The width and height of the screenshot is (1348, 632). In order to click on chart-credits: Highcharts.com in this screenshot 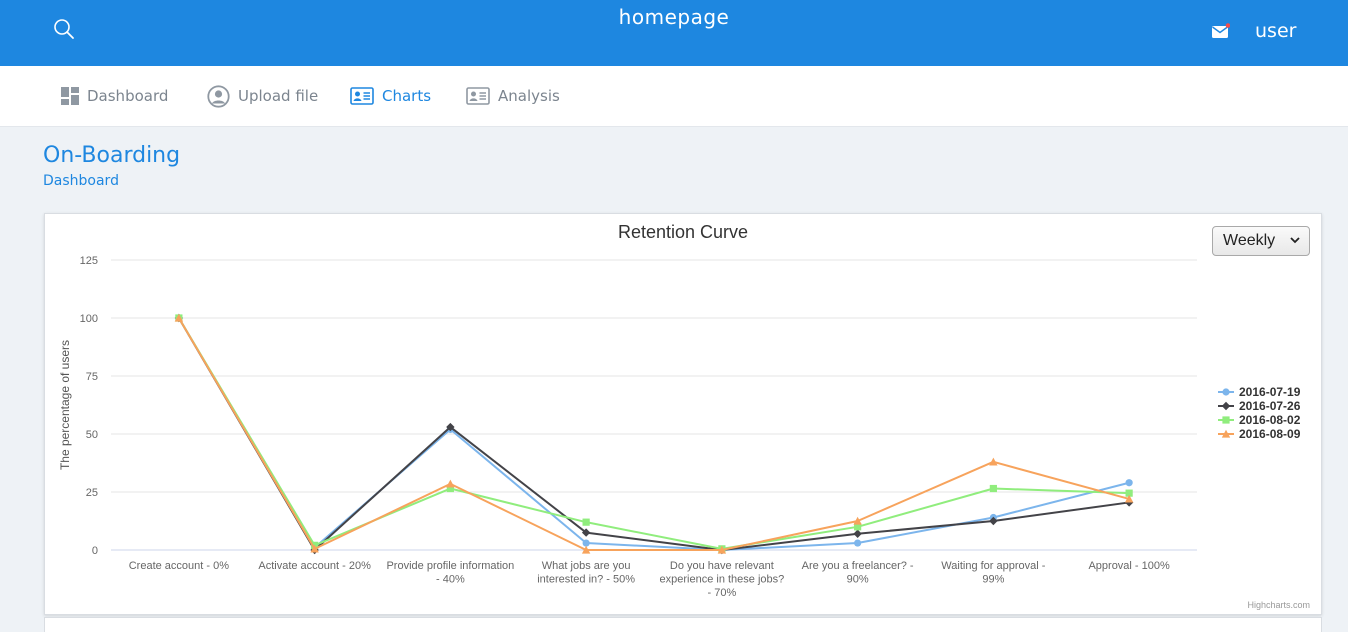, I will do `click(1278, 605)`.